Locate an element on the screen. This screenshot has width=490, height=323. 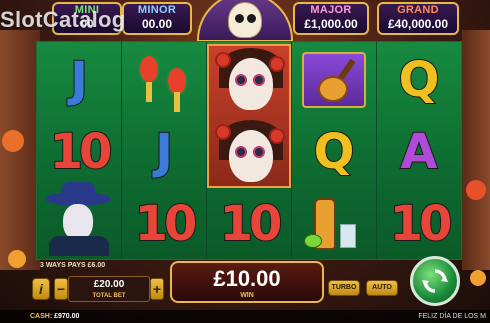
cash-value: £970.00 is located at coordinates (67, 316).